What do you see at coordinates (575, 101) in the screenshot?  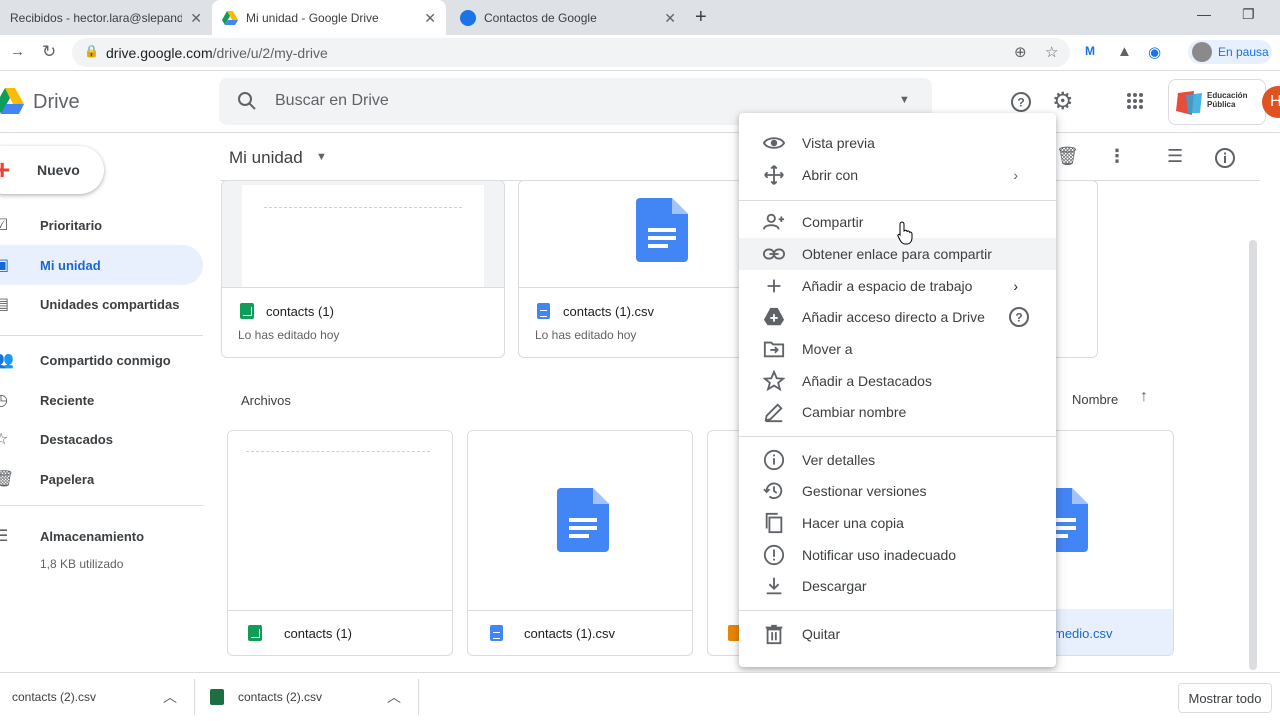 I see `search-input` at bounding box center [575, 101].